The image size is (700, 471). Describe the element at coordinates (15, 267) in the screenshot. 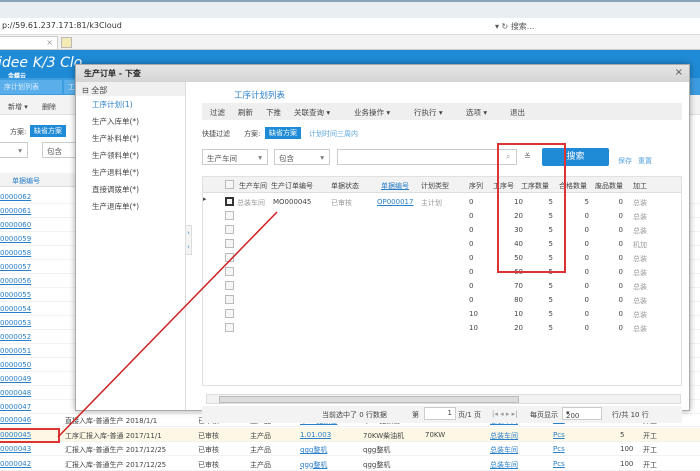

I see `bg-order-no: 0000057` at that location.